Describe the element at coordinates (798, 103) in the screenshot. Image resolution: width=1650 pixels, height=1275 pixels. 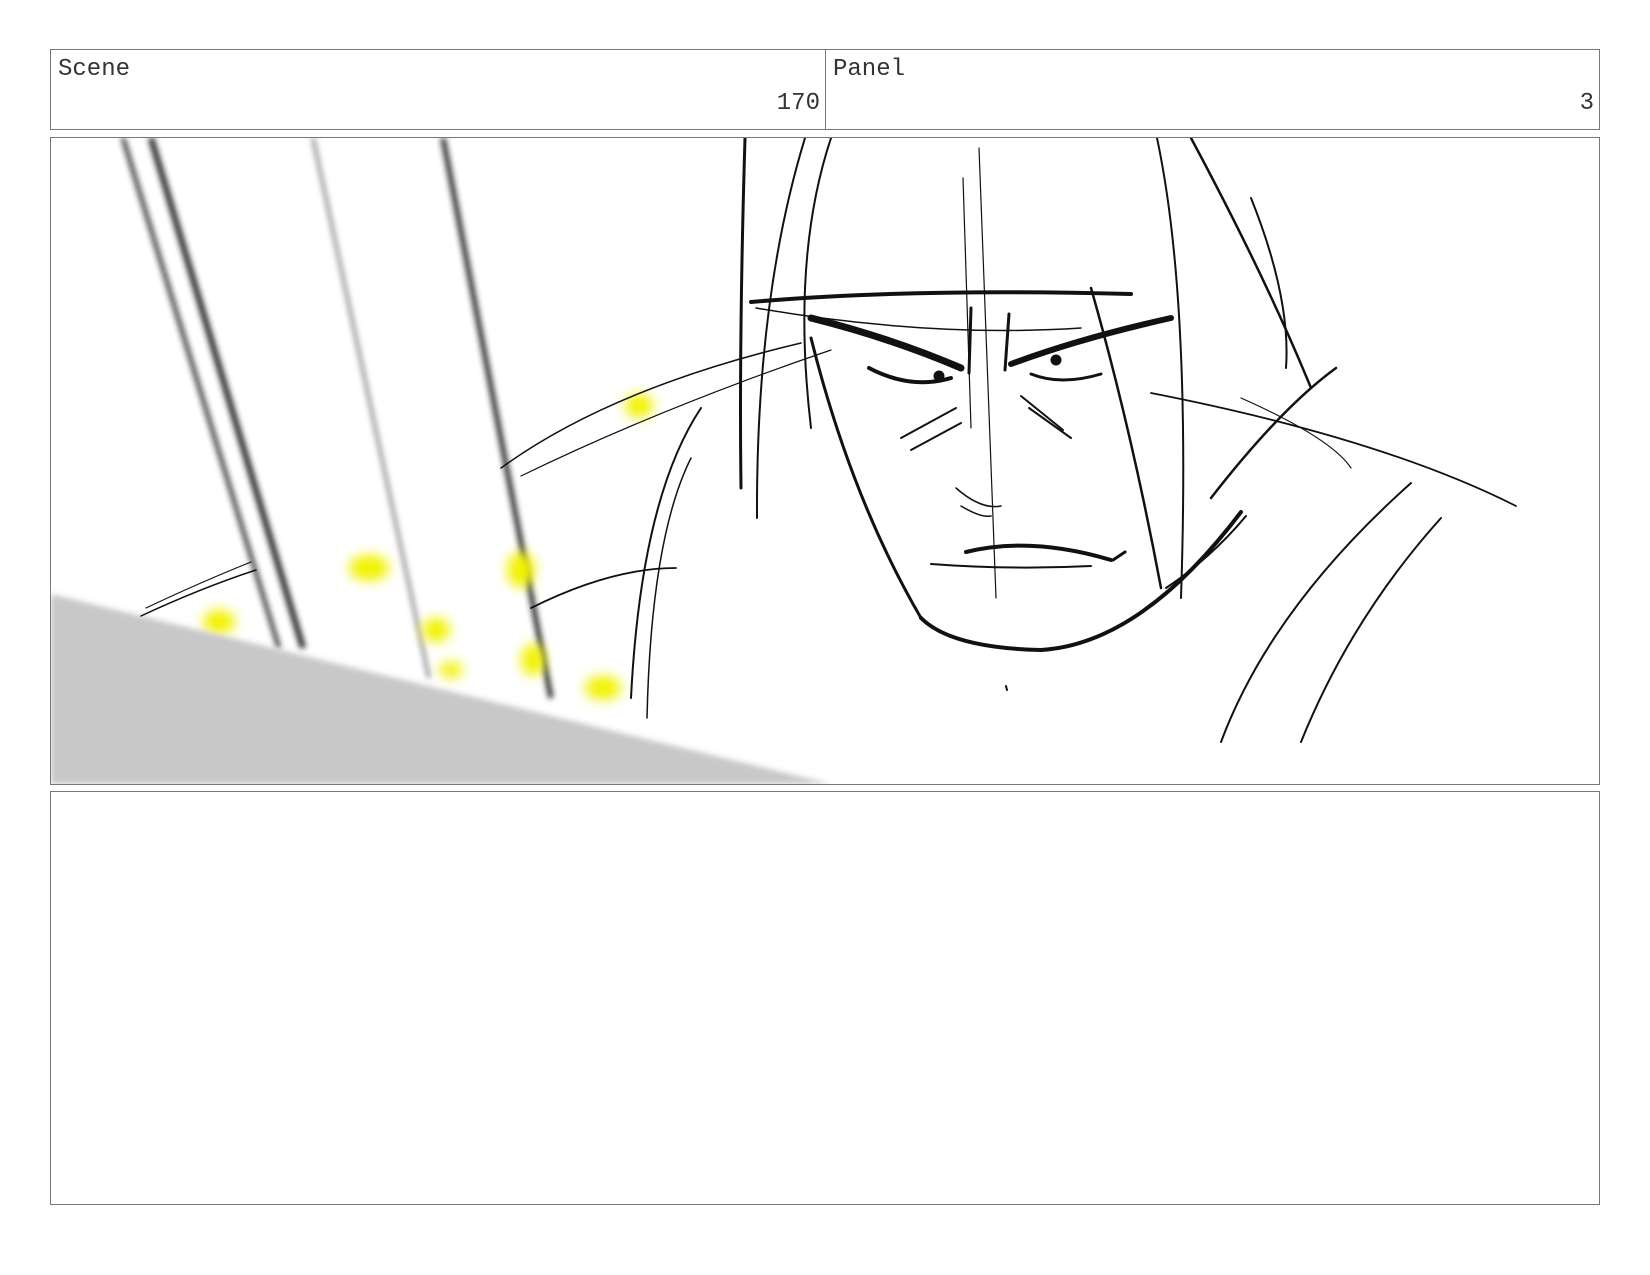
I see `scene-number: 170` at that location.